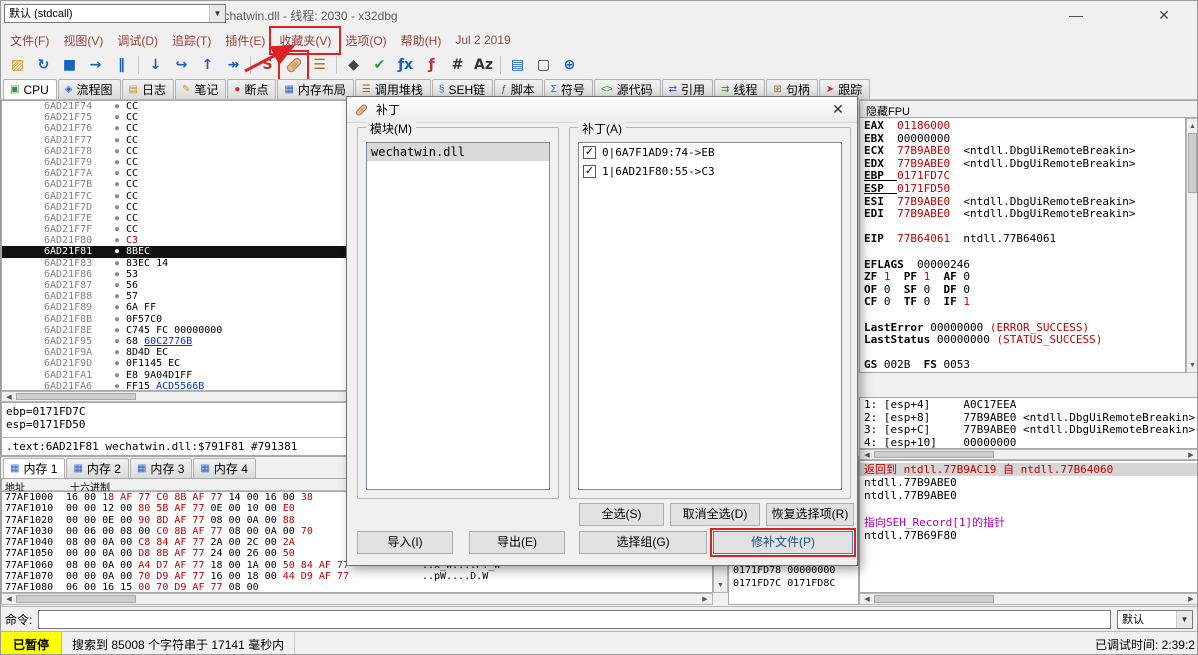 The width and height of the screenshot is (1198, 655). What do you see at coordinates (1022, 302) in the screenshot?
I see `register-row: CF 0 TF 0 IF 1` at bounding box center [1022, 302].